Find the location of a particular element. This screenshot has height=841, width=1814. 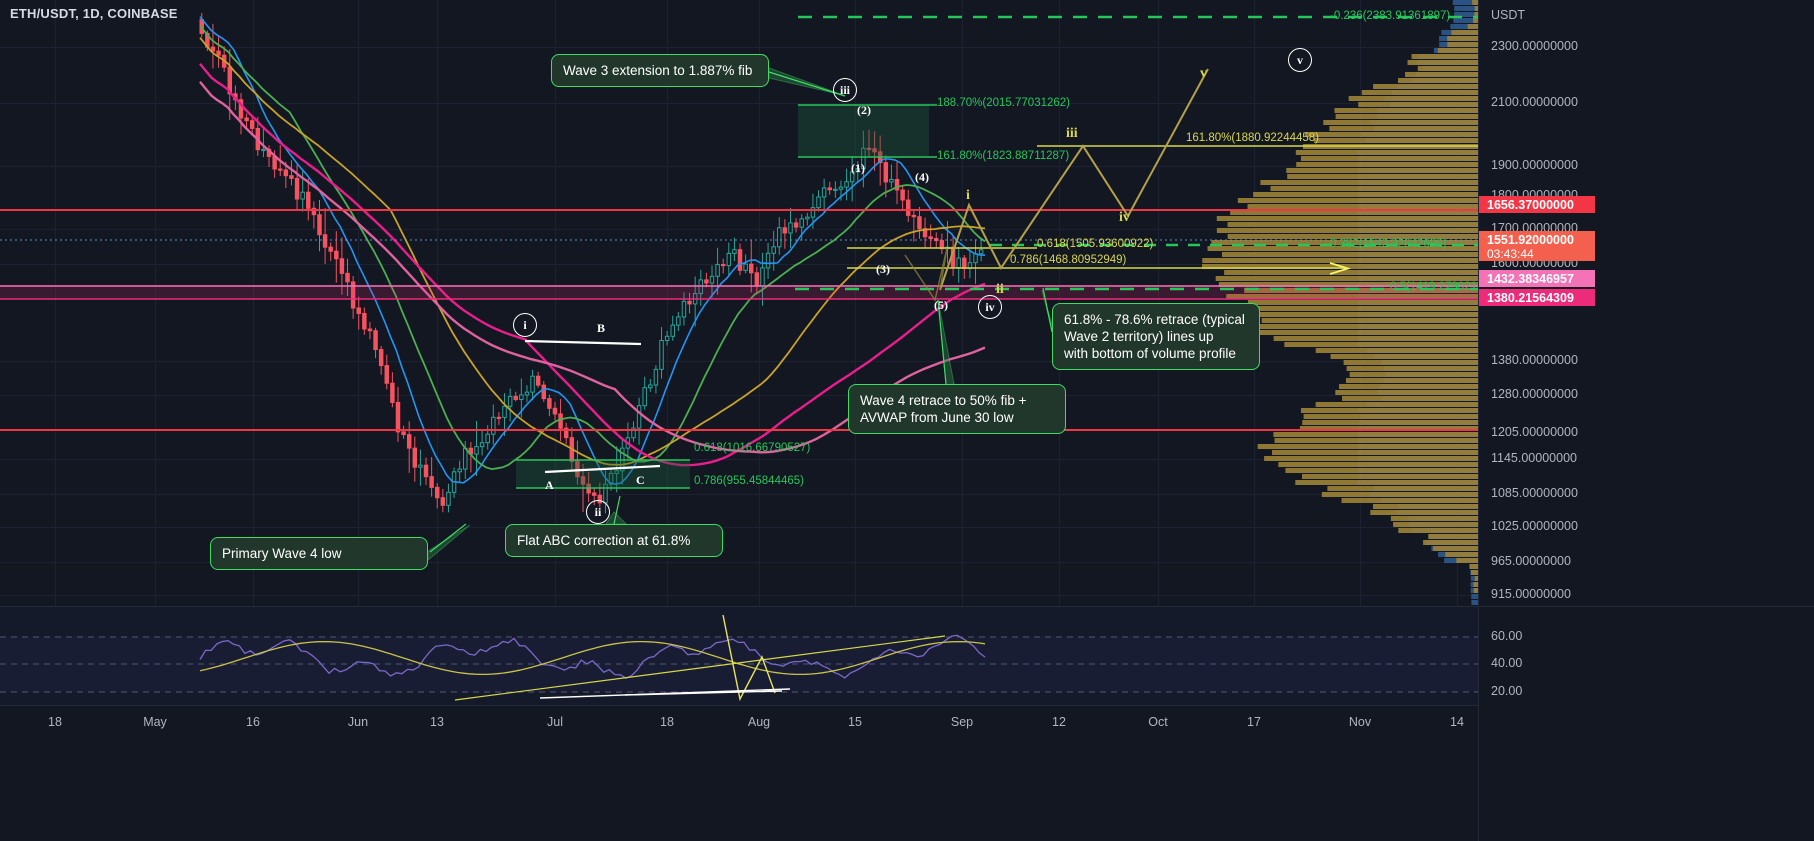

price-tick-label: 965.00000000 is located at coordinates (1531, 561).